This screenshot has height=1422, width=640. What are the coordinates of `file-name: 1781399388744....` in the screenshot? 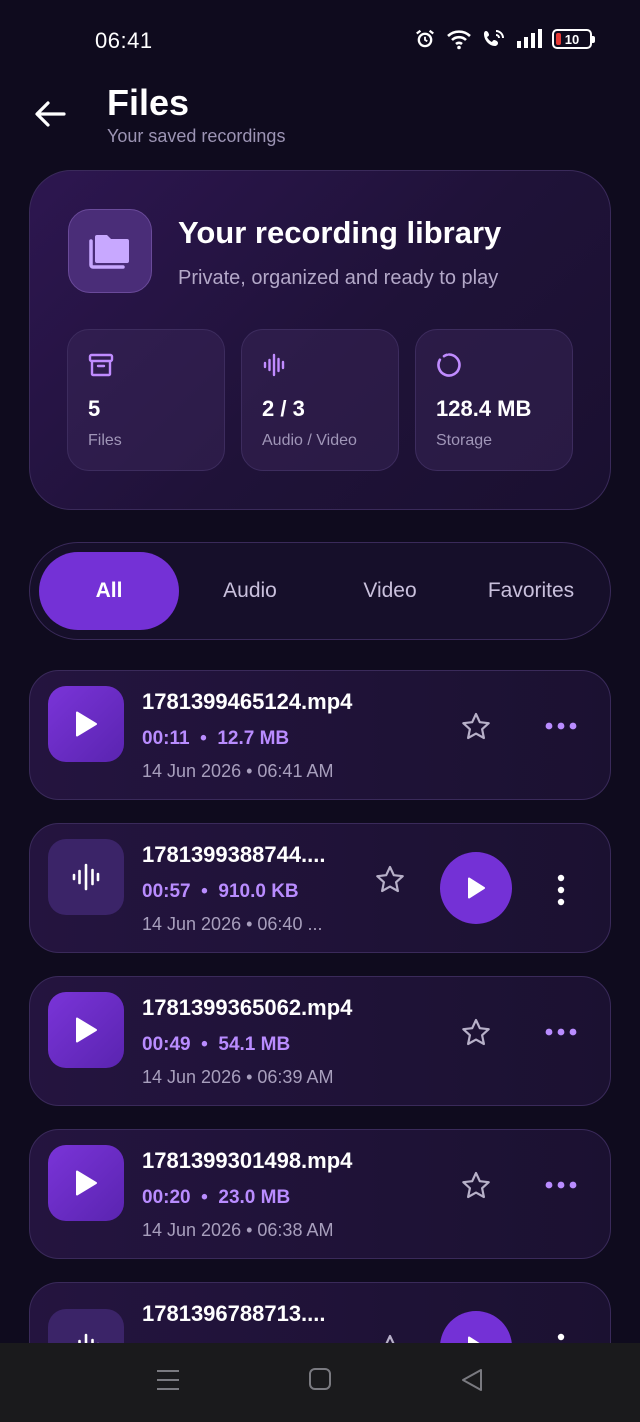 It's located at (234, 854).